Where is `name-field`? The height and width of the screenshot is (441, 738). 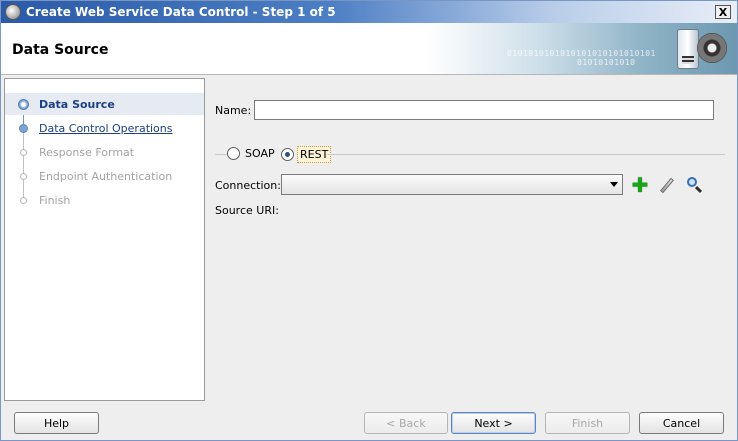
name-field is located at coordinates (484, 110).